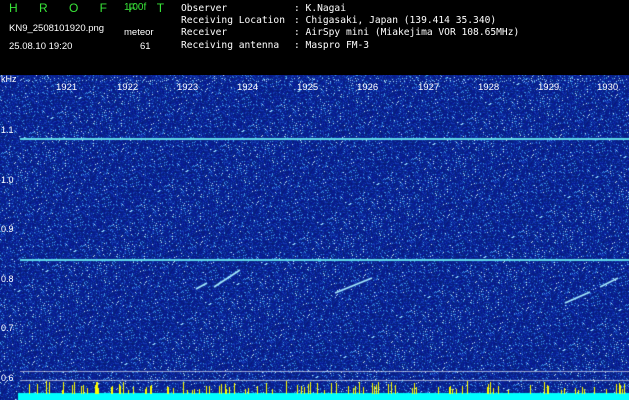 The image size is (629, 400). I want to click on y-axis-unit: kHz, so click(9, 79).